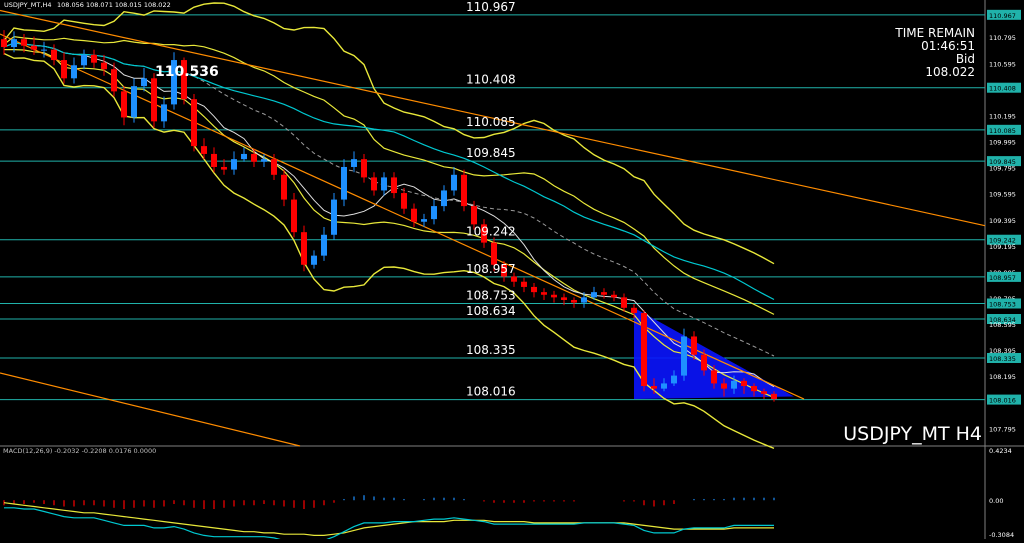 The image size is (1024, 543). I want to click on price-tick-label: 108.335, so click(1002, 359).